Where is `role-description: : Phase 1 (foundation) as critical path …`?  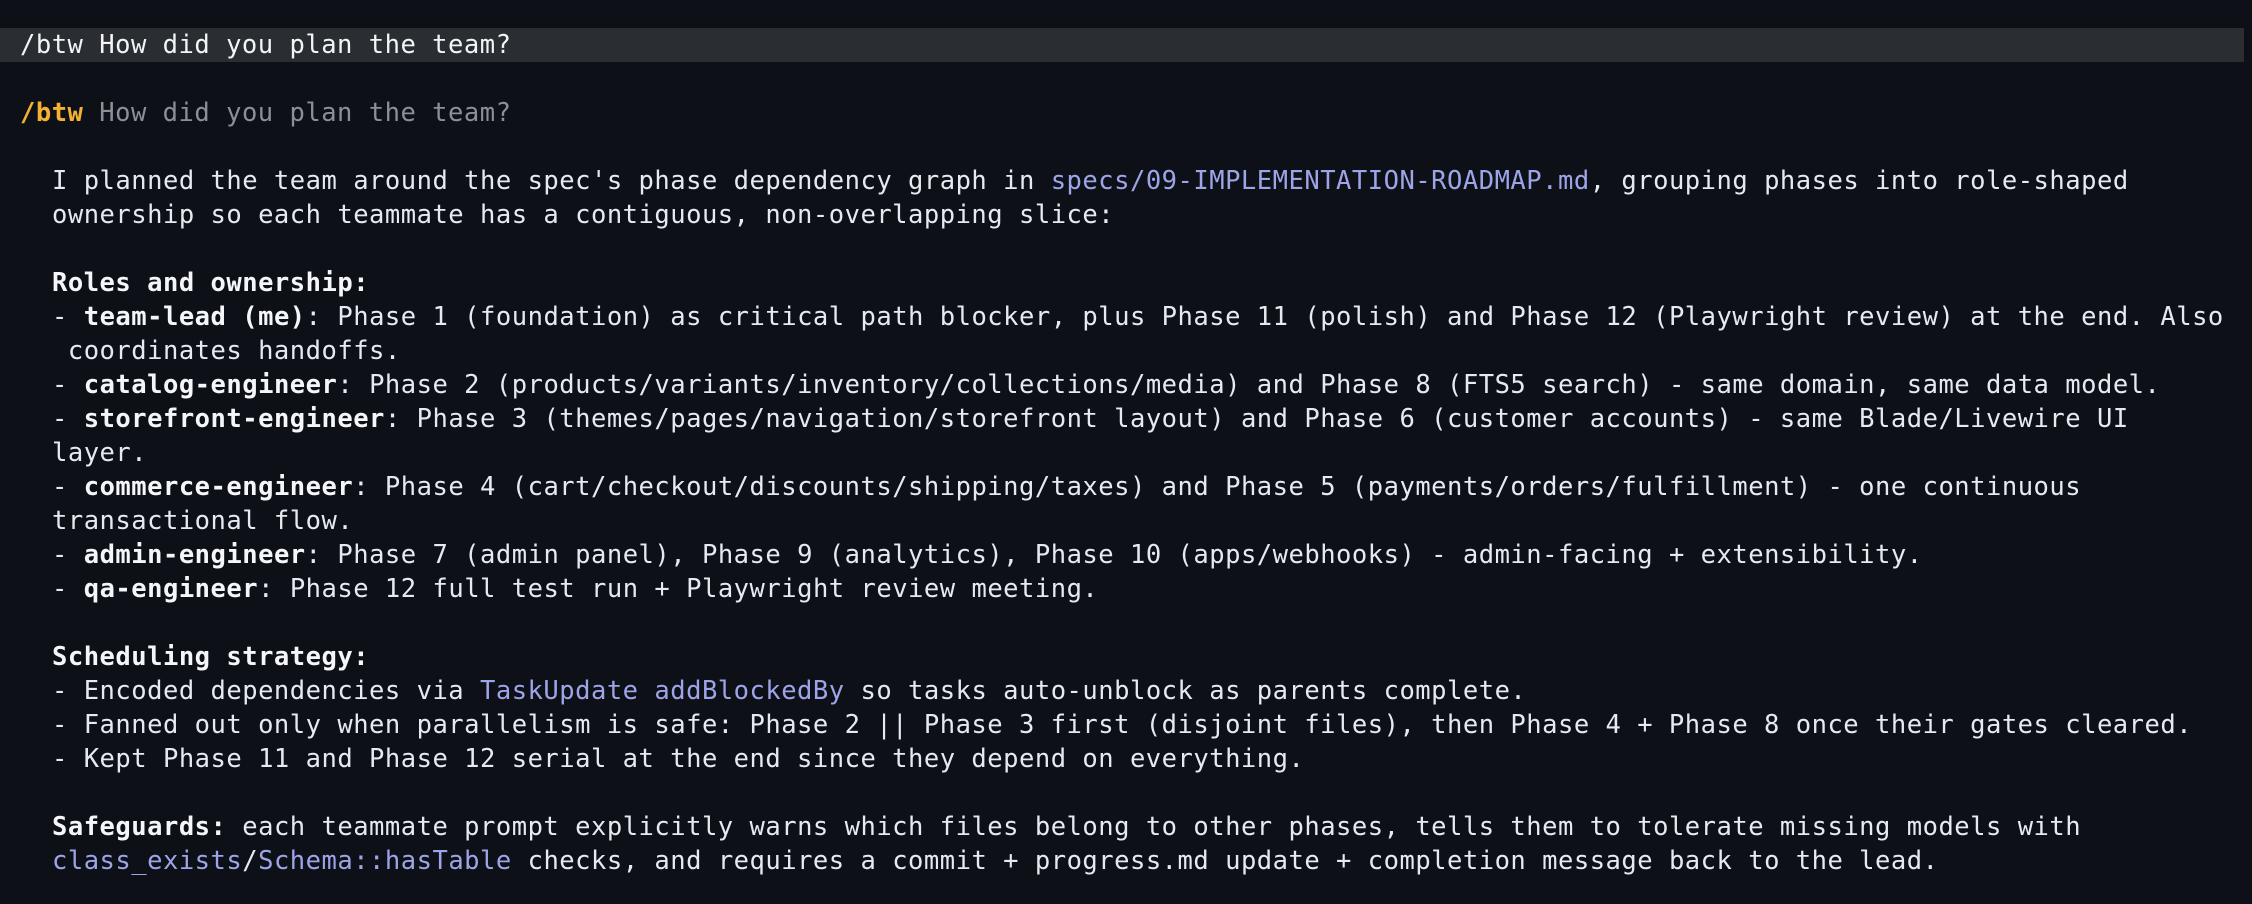
role-description: : Phase 1 (foundation) as critical path … is located at coordinates (1264, 317).